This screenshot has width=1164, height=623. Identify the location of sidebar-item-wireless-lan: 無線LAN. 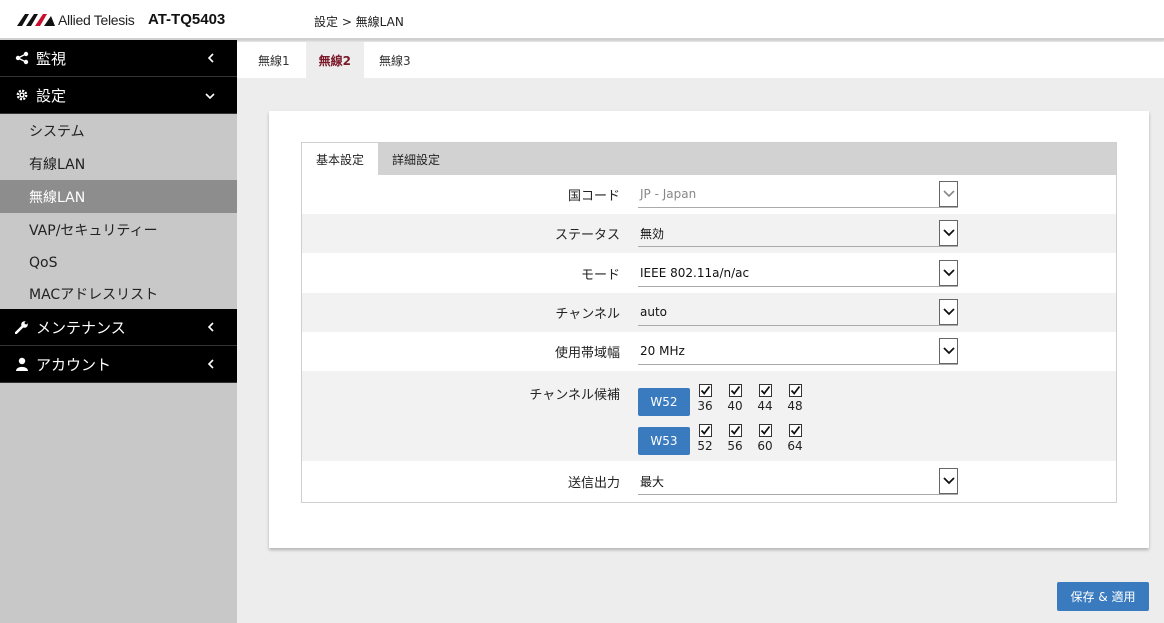
(118, 196).